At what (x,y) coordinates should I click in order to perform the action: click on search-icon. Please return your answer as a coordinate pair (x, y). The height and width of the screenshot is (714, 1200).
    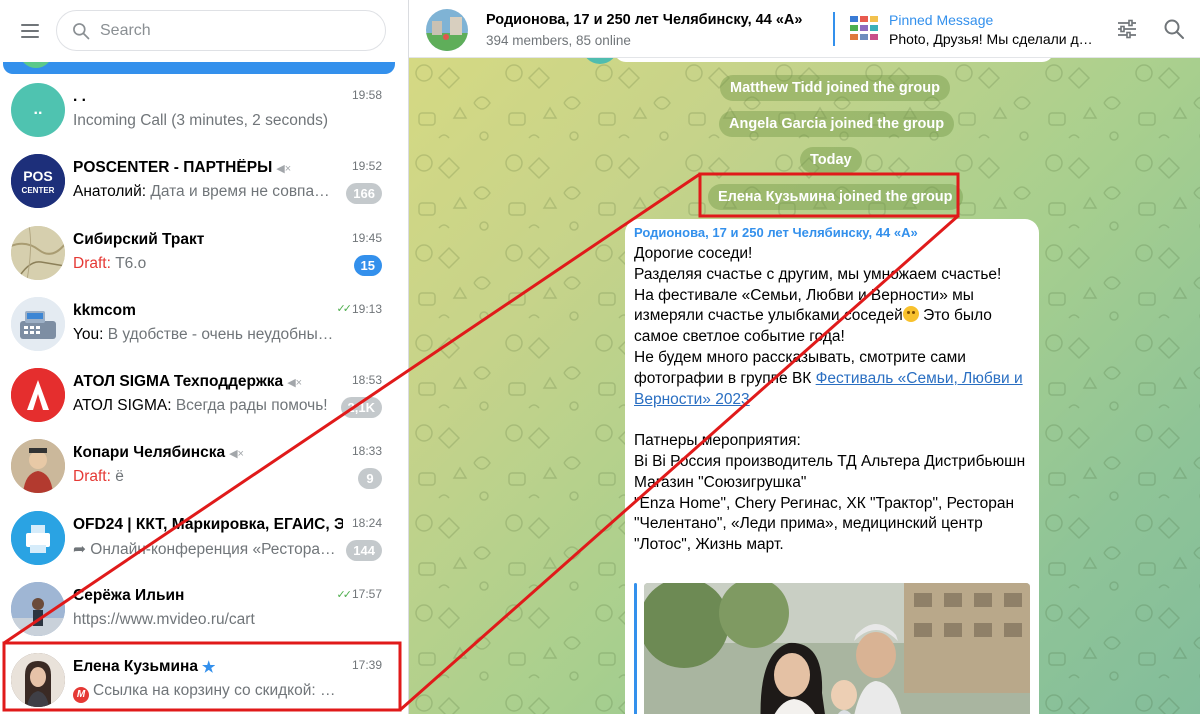
    Looking at the image, I should click on (1174, 29).